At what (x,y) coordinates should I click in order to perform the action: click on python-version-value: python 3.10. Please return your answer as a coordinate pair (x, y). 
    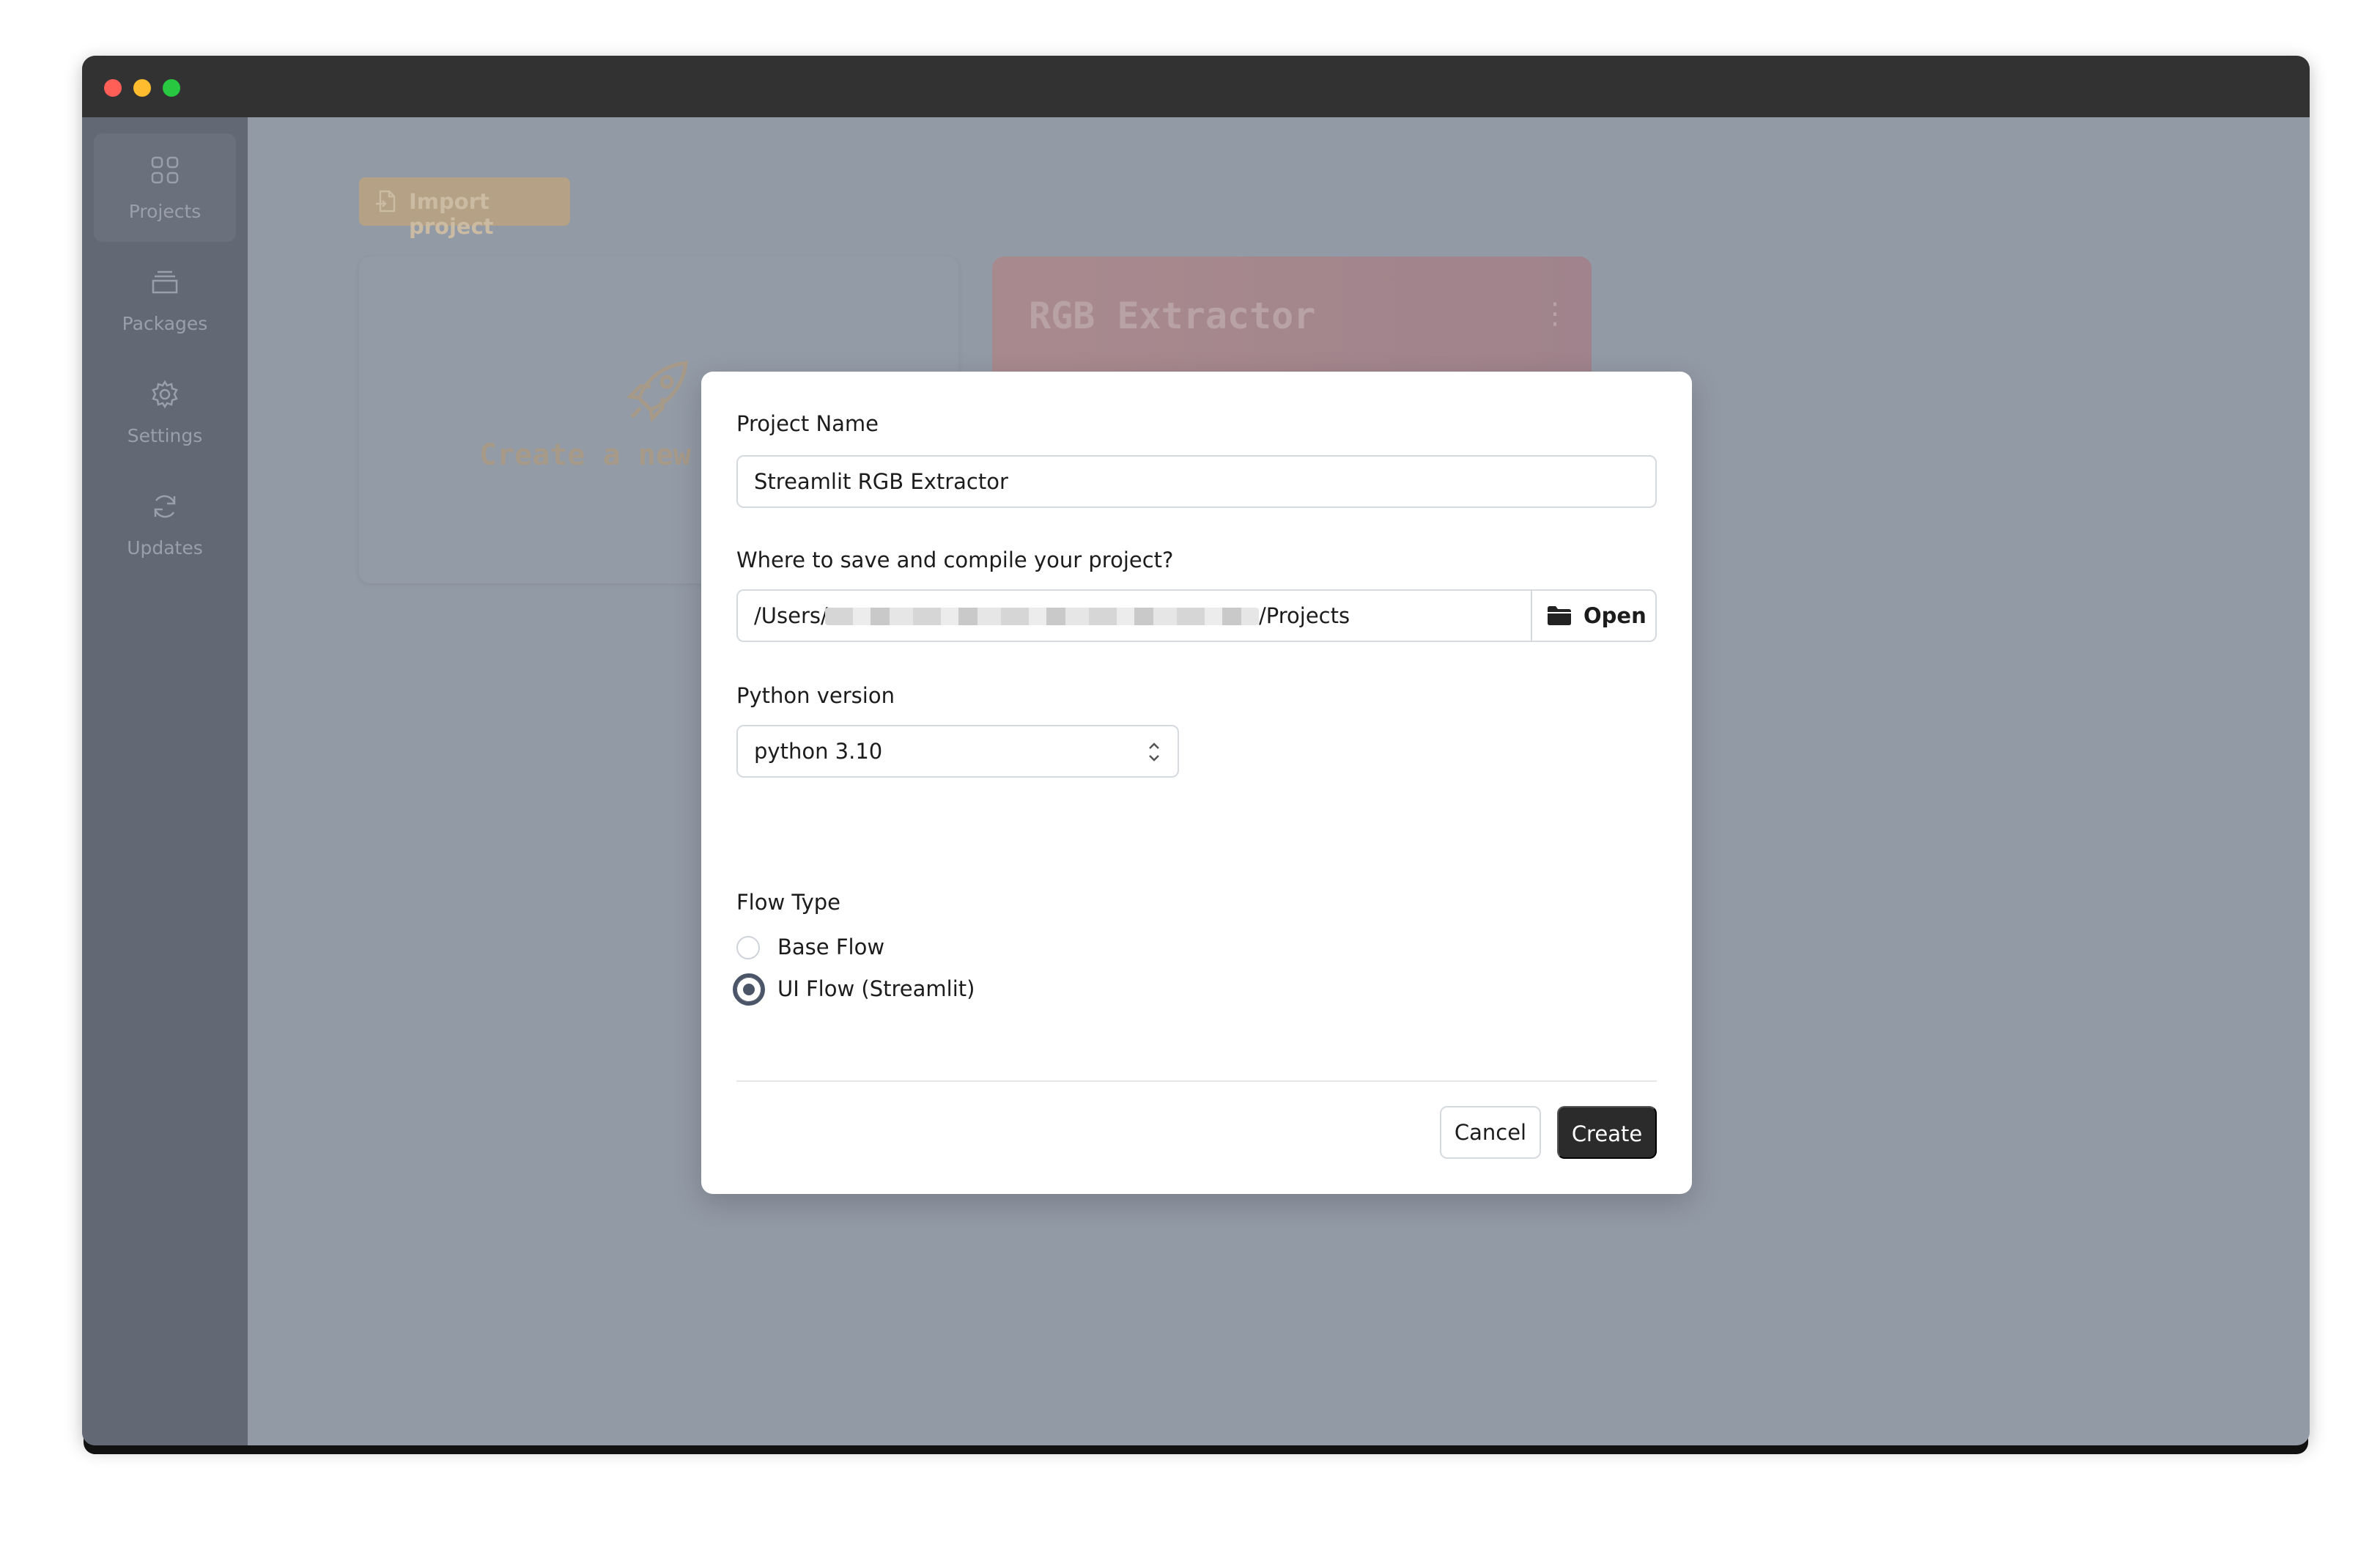
    Looking at the image, I should click on (818, 751).